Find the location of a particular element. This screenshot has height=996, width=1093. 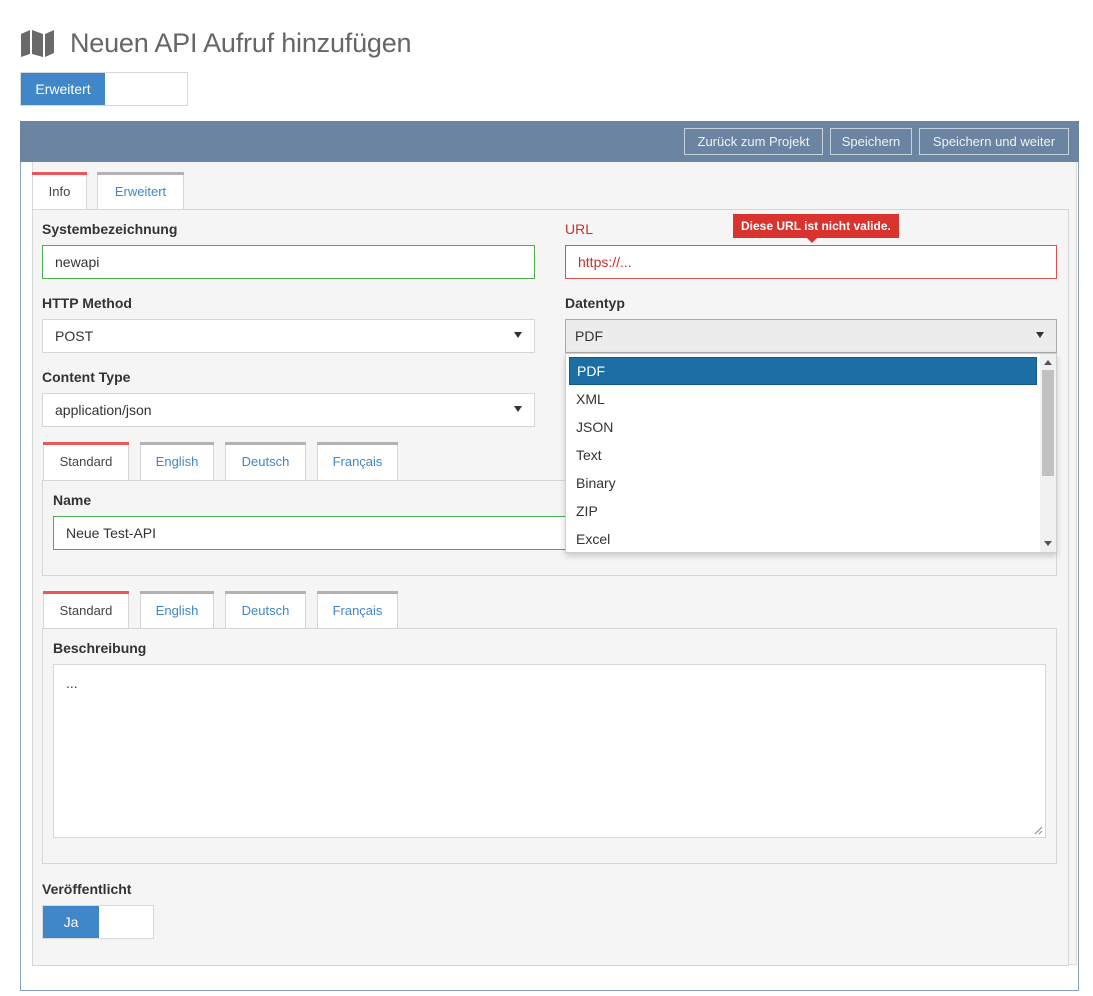

save-button: Speichern is located at coordinates (871, 141).